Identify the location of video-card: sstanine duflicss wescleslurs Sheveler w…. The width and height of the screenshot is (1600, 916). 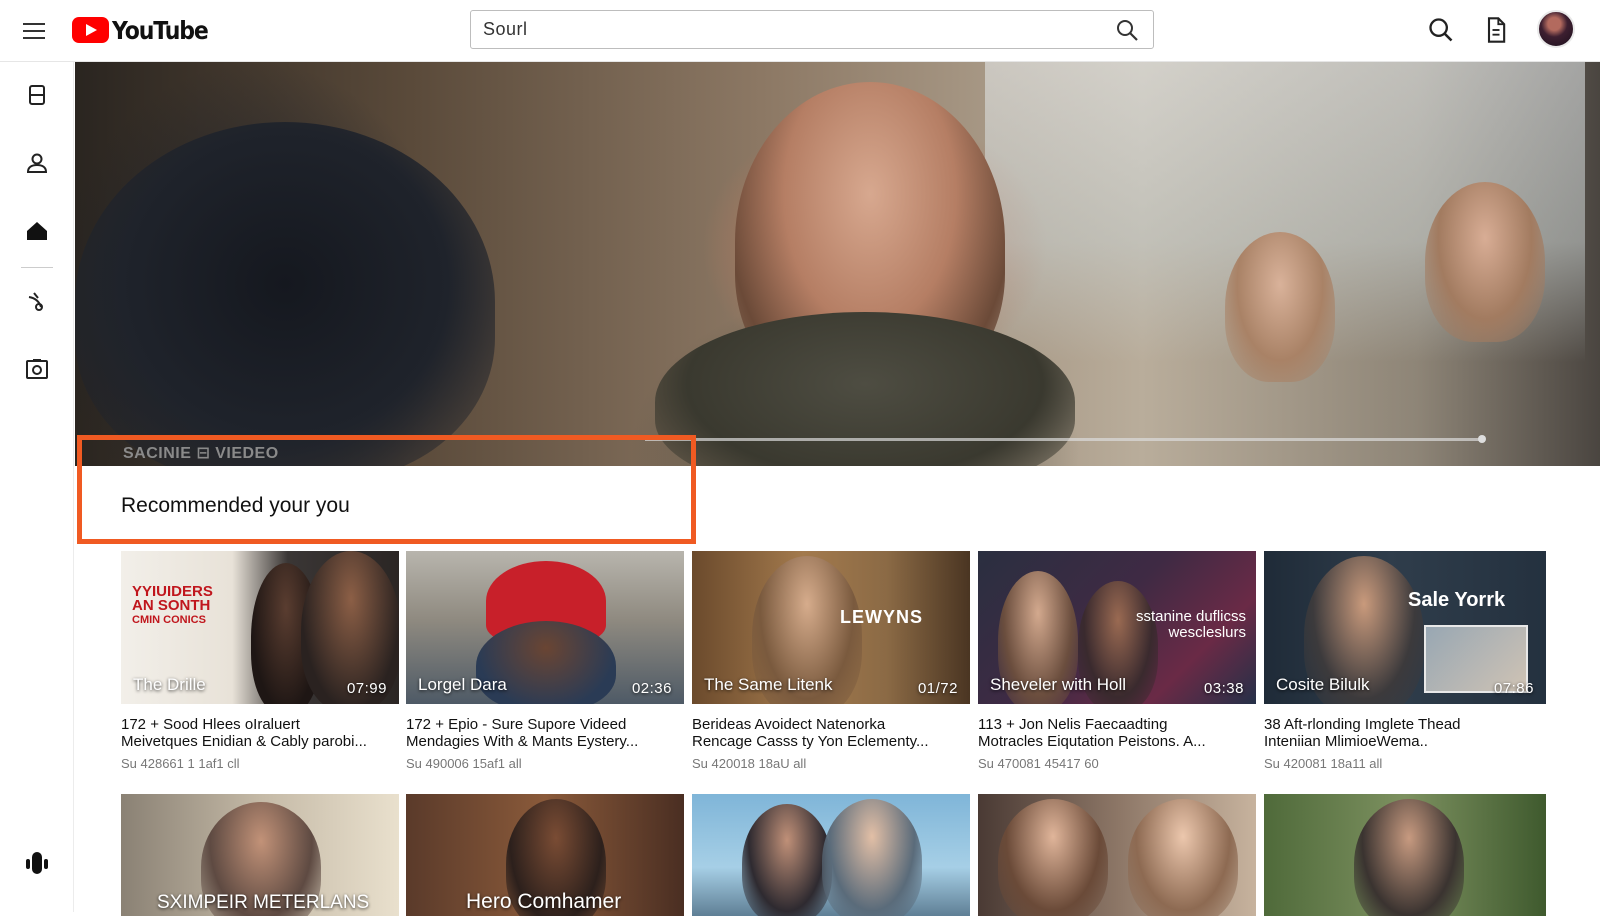
(1117, 661).